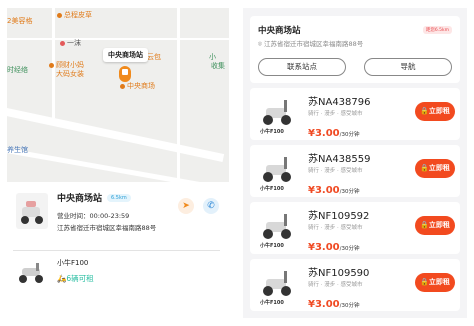 This screenshot has height=326, width=474. I want to click on model-name: 小牛F100, so click(73, 263).